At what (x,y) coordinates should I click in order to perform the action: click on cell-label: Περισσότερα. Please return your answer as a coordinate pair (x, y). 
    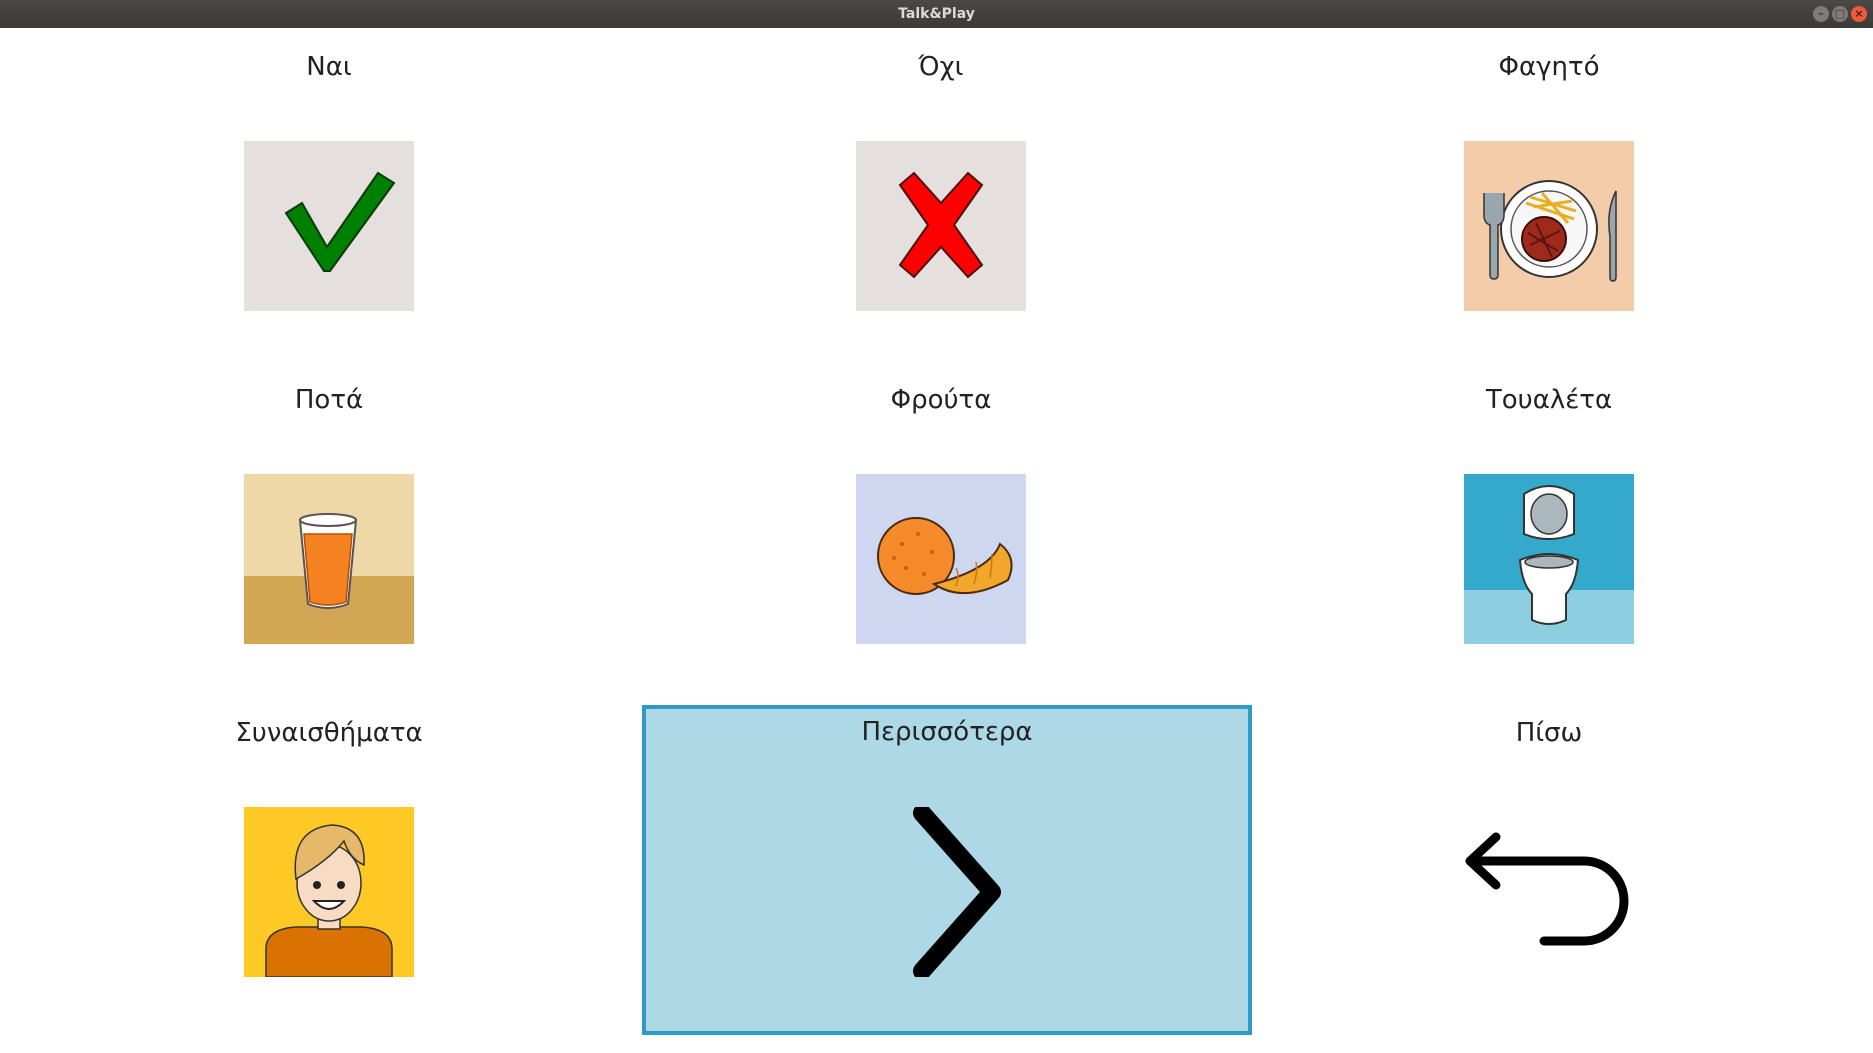
    Looking at the image, I should click on (947, 732).